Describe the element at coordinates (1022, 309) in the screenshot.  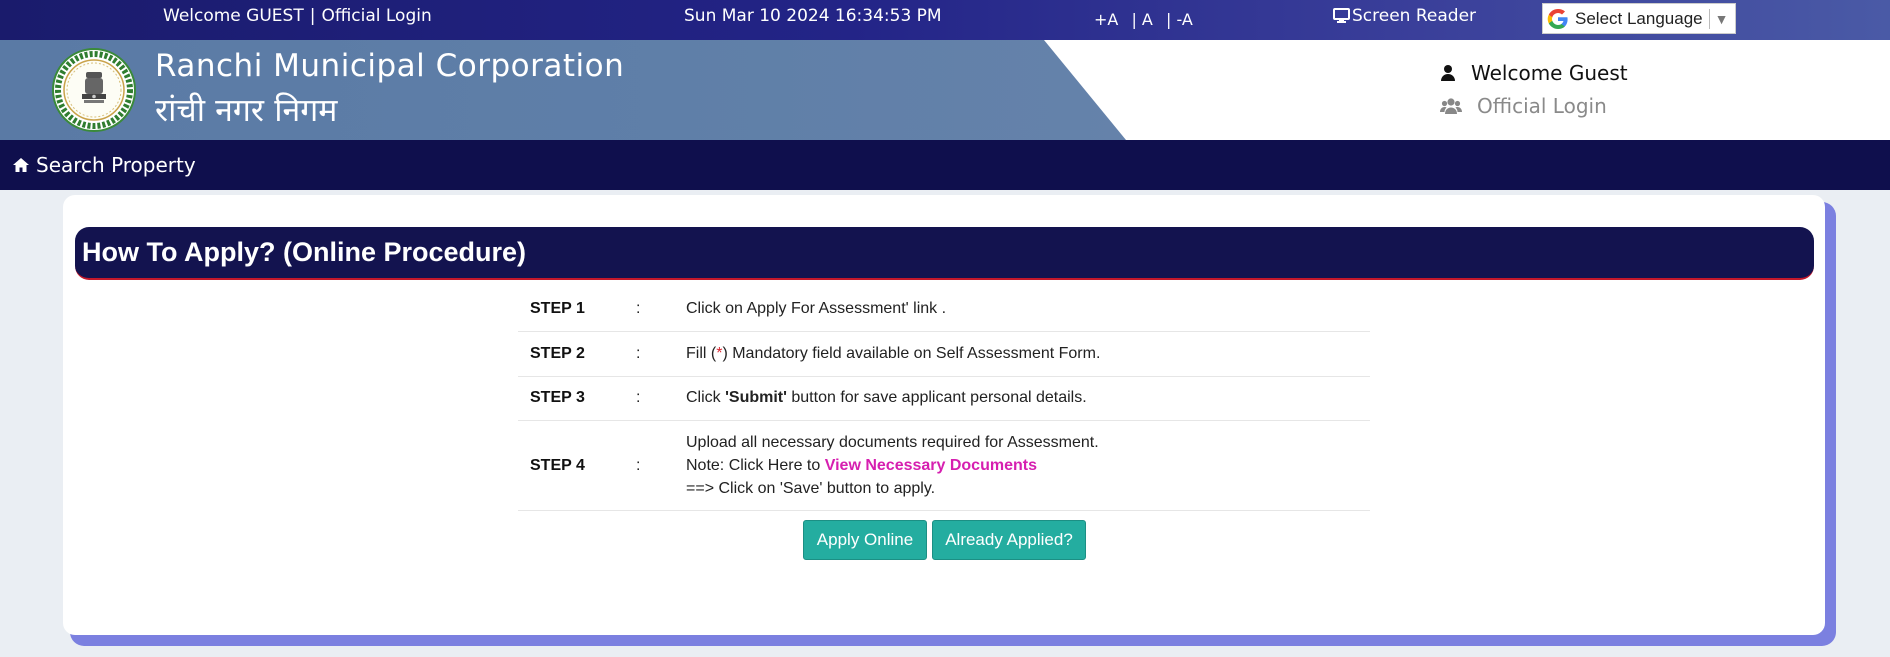
I see `step-text: Click on Apply For Assessment' link .` at that location.